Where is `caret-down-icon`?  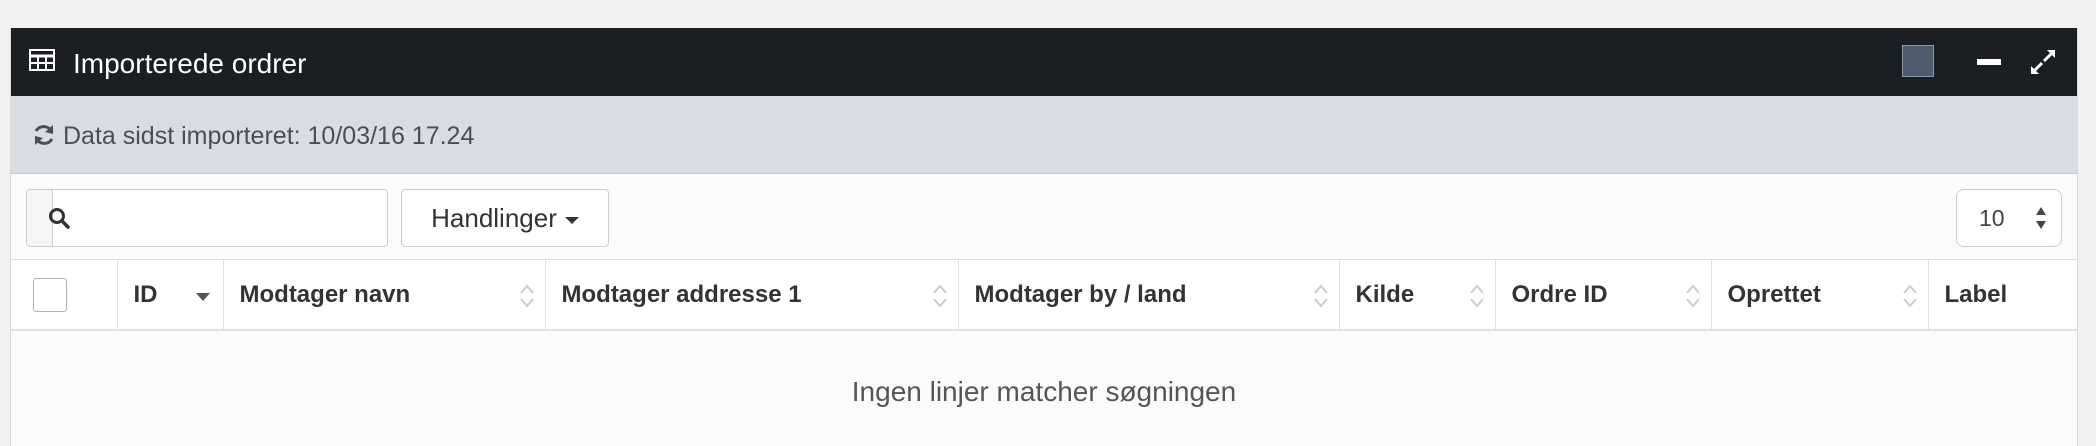 caret-down-icon is located at coordinates (571, 220).